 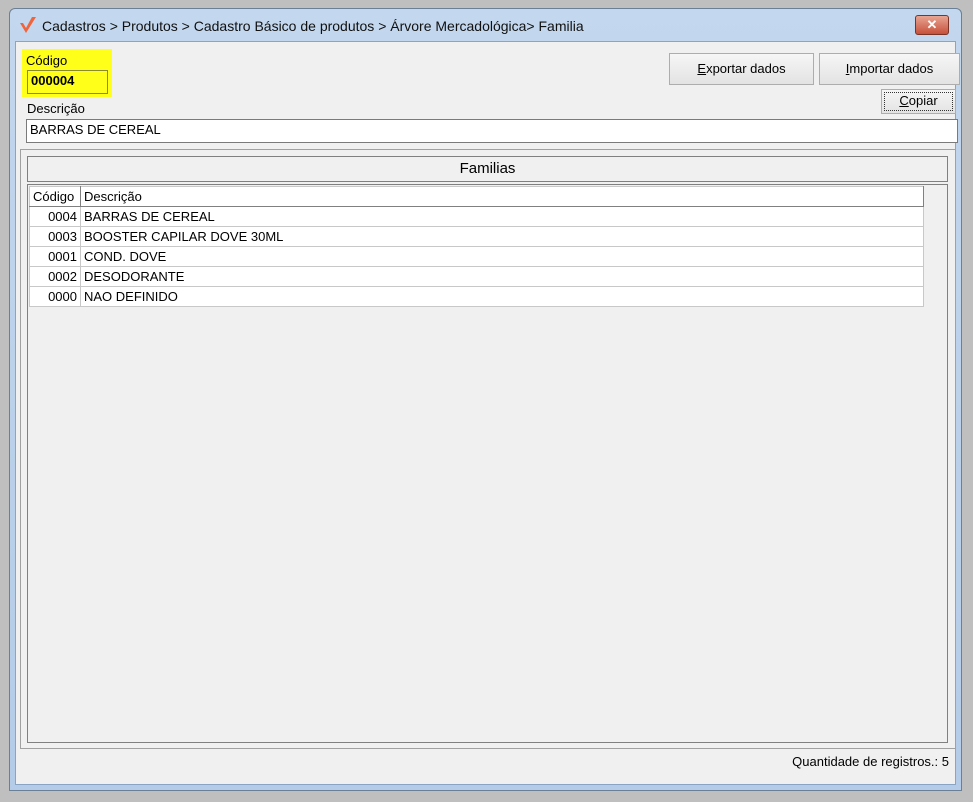 I want to click on exportar-dados-button: Exportar dados, so click(x=741, y=69).